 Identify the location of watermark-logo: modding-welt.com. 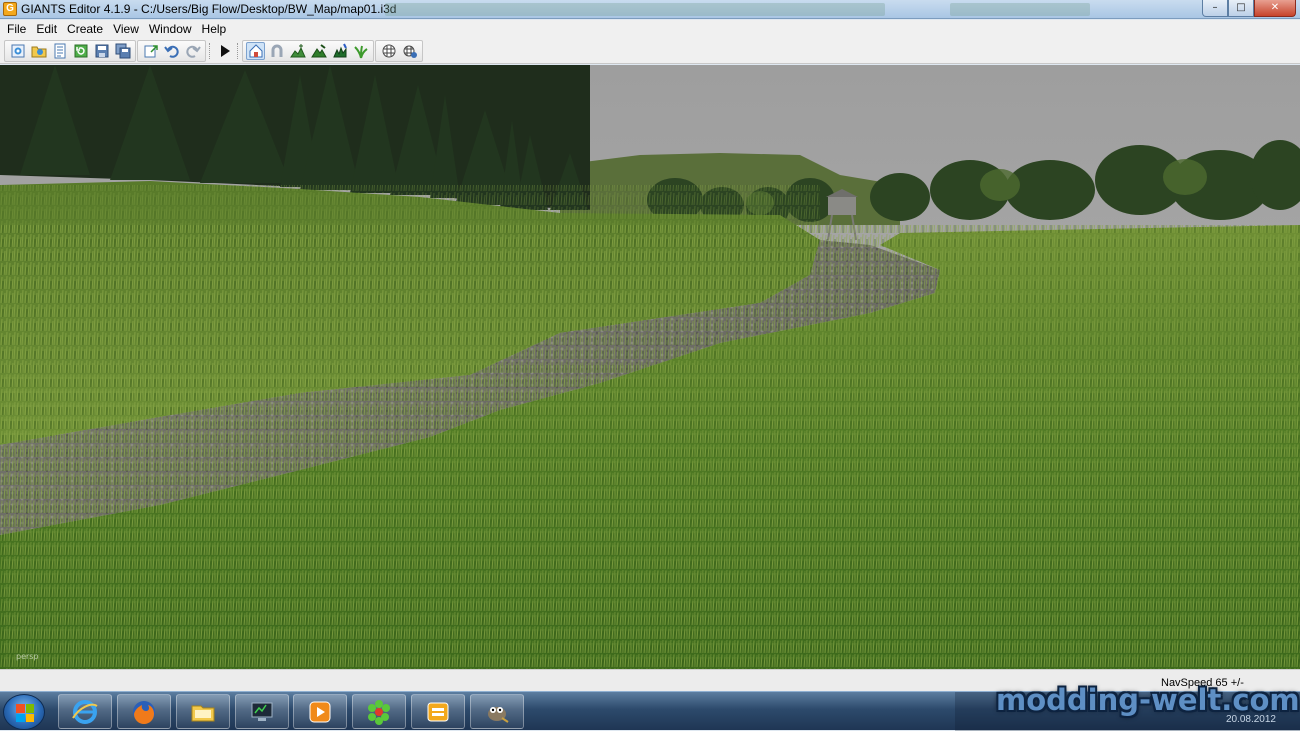
(1148, 700).